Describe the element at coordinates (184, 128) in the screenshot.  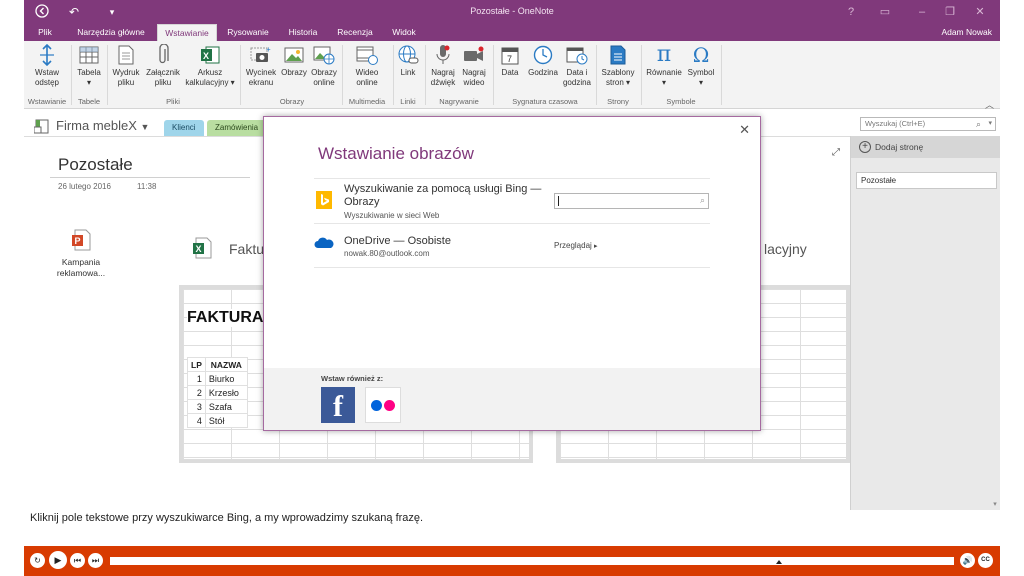
I see `section-tab-klienci: Klienci` at that location.